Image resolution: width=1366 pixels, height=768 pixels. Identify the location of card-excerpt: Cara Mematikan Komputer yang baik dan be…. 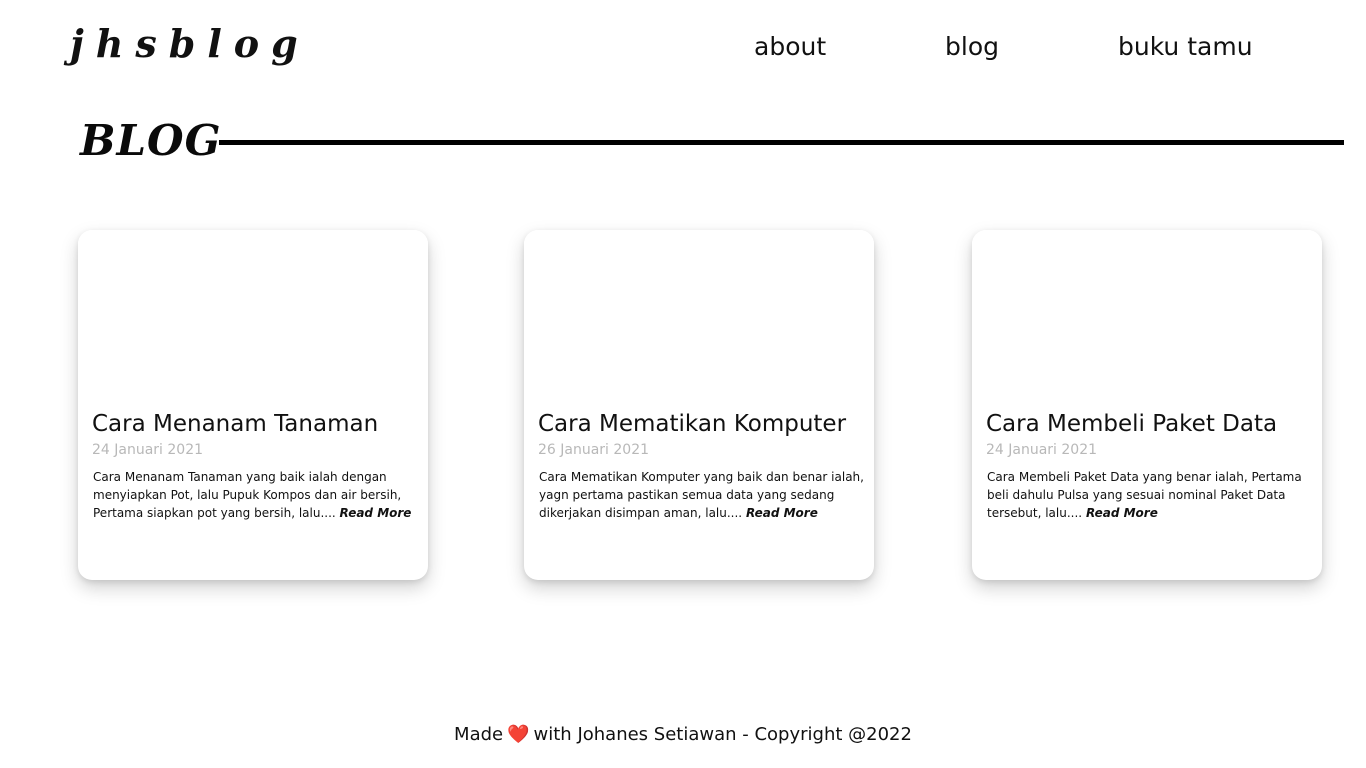
(704, 495).